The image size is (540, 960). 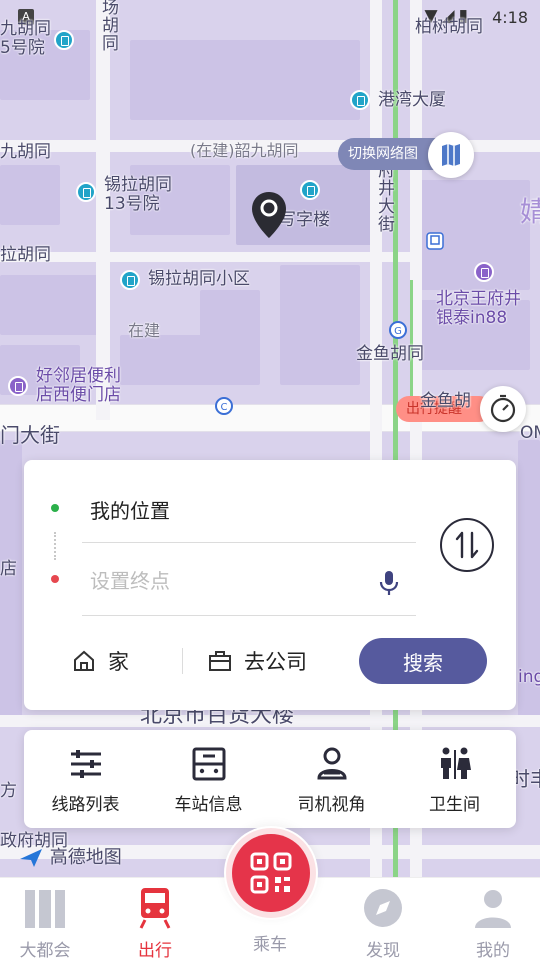 What do you see at coordinates (199, 279) in the screenshot?
I see `map-label: 锡拉胡同小区` at bounding box center [199, 279].